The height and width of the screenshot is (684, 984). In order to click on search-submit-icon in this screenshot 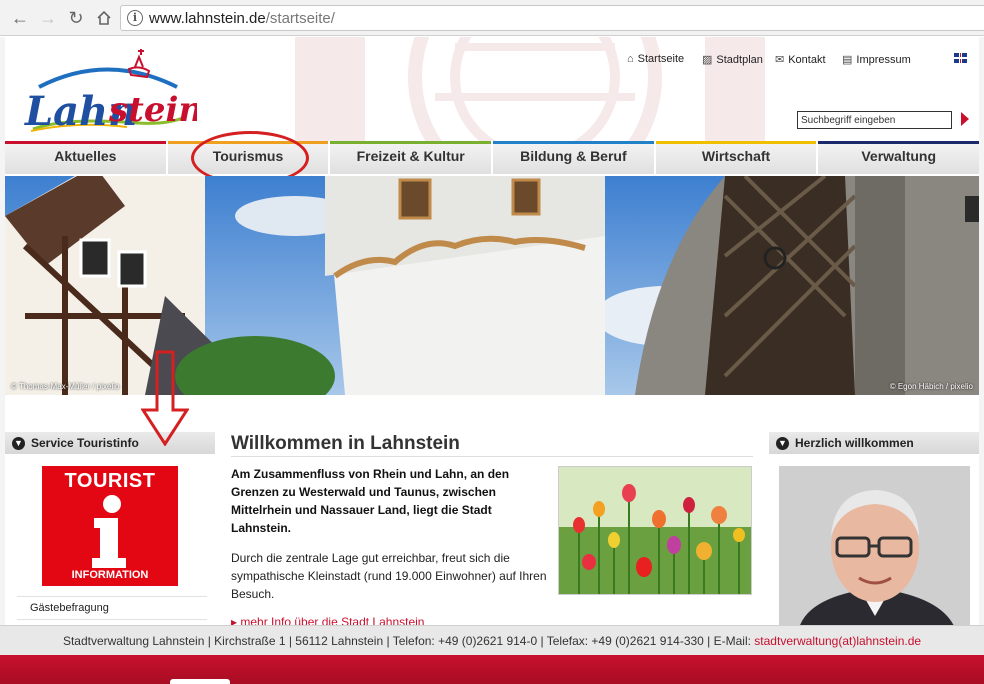, I will do `click(965, 119)`.